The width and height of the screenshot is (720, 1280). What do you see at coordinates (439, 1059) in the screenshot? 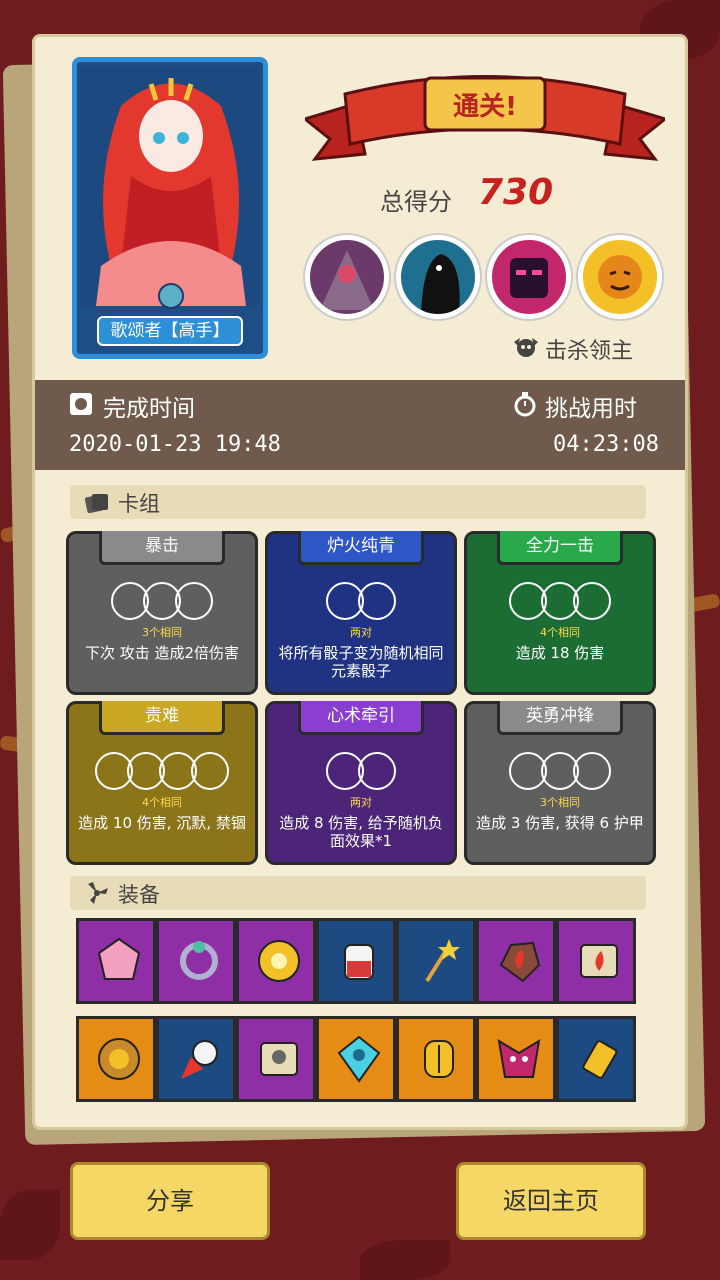
I see `golden-helmet-icon` at bounding box center [439, 1059].